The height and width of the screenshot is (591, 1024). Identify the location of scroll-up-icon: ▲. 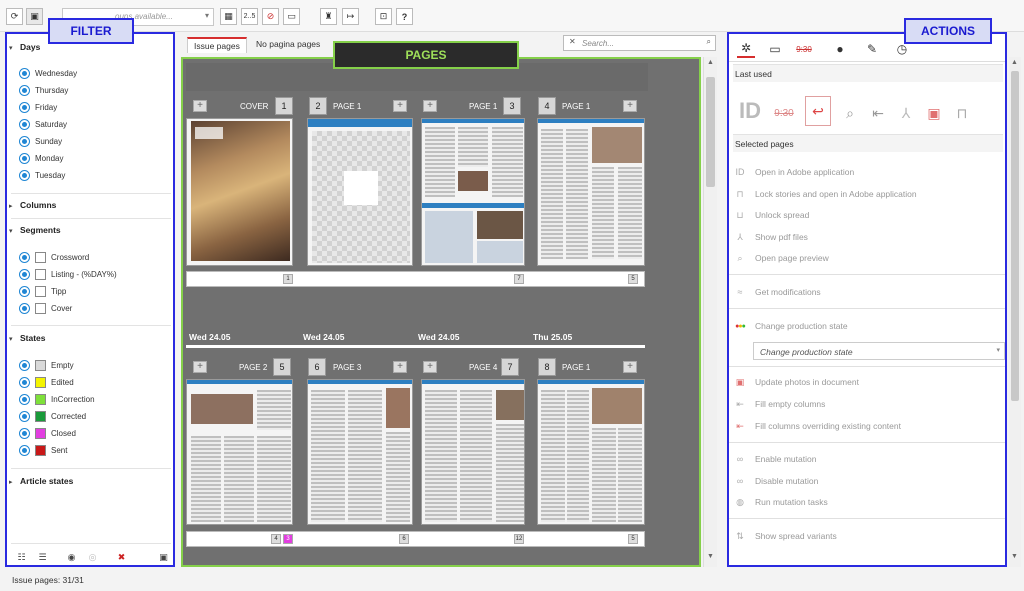
(1014, 62).